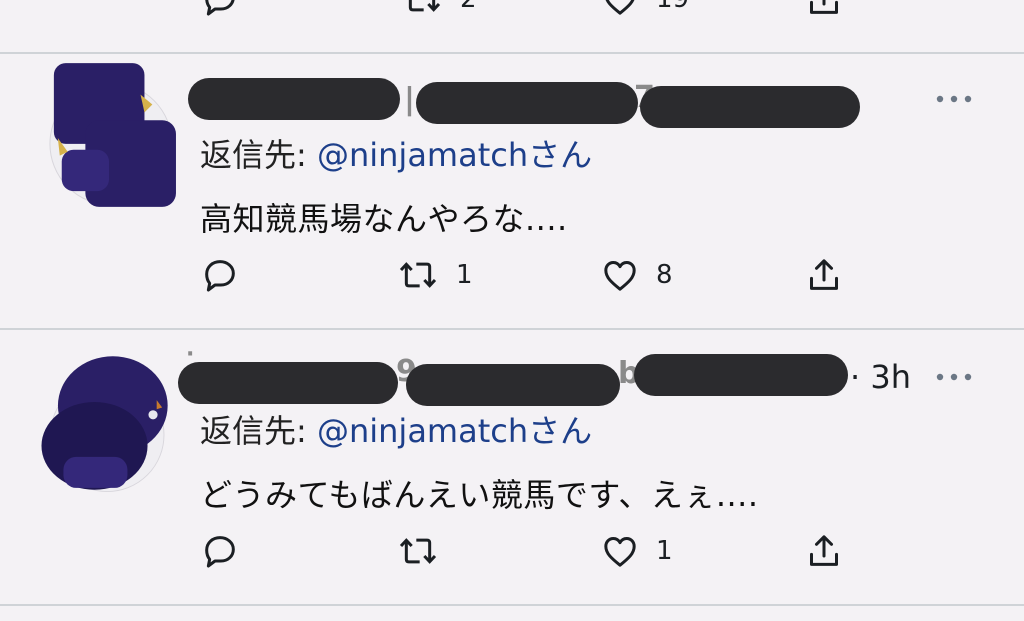 Image resolution: width=1024 pixels, height=621 pixels. What do you see at coordinates (530, 551) in the screenshot?
I see `tweet-actions: 1` at bounding box center [530, 551].